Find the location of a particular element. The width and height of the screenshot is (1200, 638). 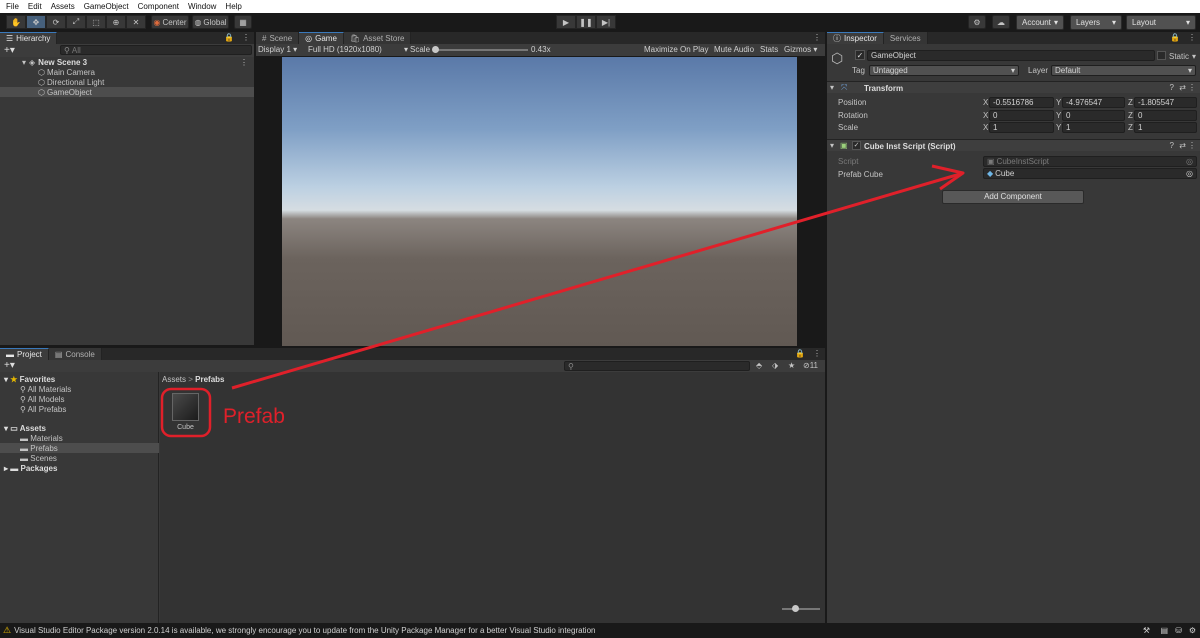

menu-component: Component is located at coordinates (158, 6).